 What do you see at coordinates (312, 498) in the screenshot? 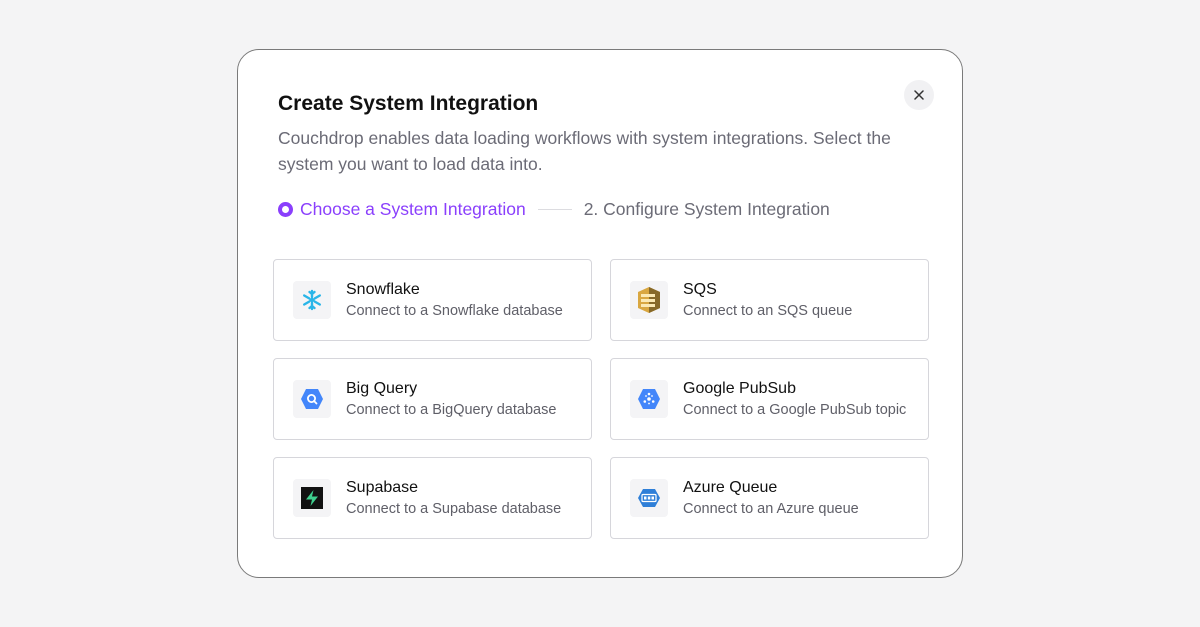
I see `supabase-icon` at bounding box center [312, 498].